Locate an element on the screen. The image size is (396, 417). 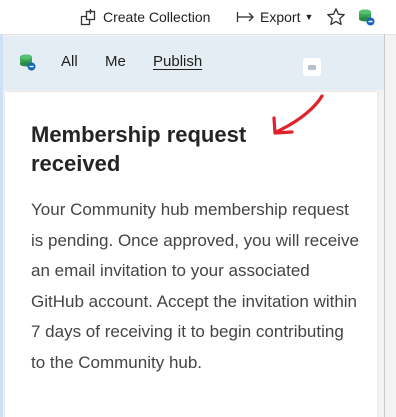
collection-icon is located at coordinates (89, 17).